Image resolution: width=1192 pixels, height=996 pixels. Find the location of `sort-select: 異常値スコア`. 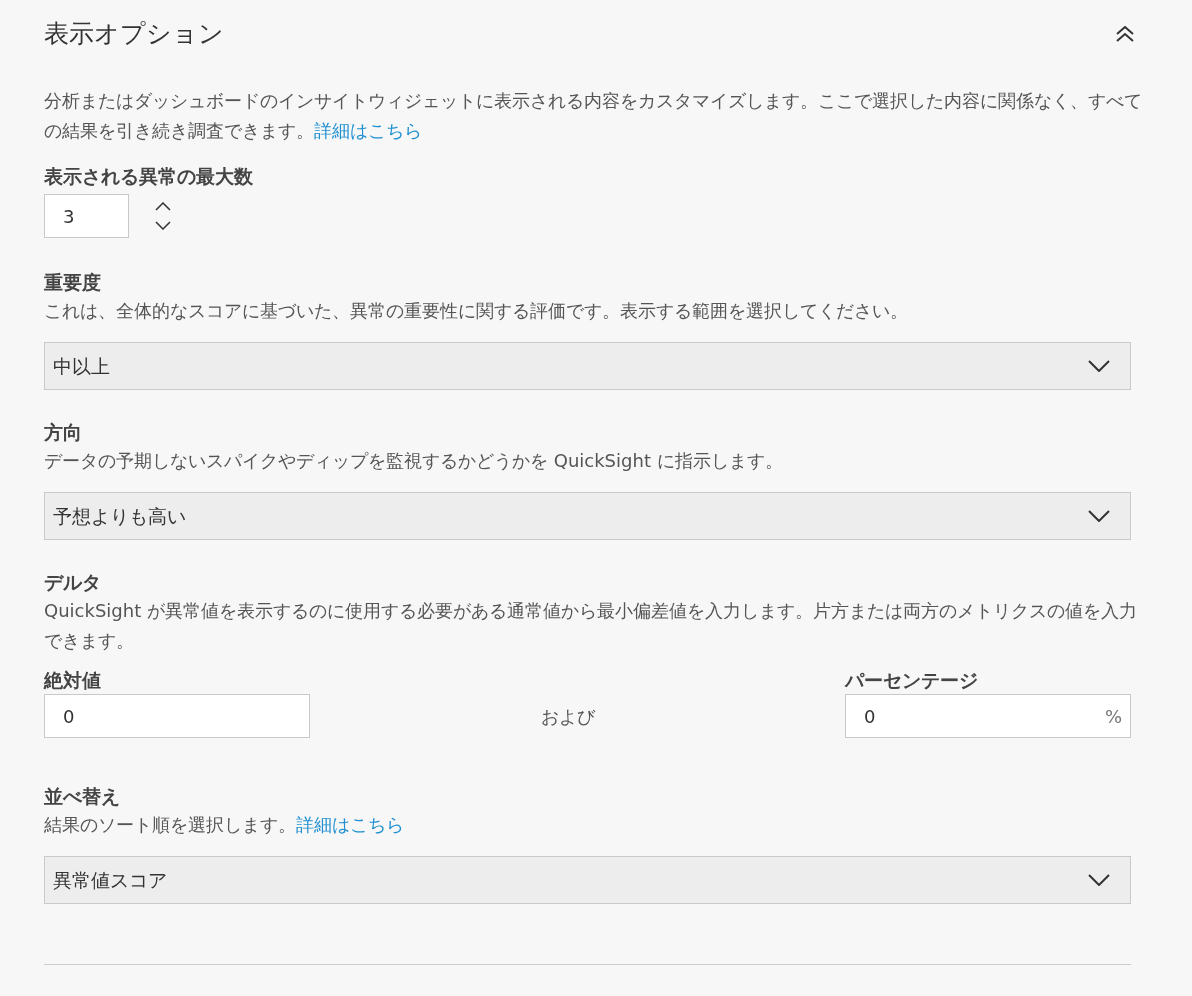

sort-select: 異常値スコア is located at coordinates (587, 880).